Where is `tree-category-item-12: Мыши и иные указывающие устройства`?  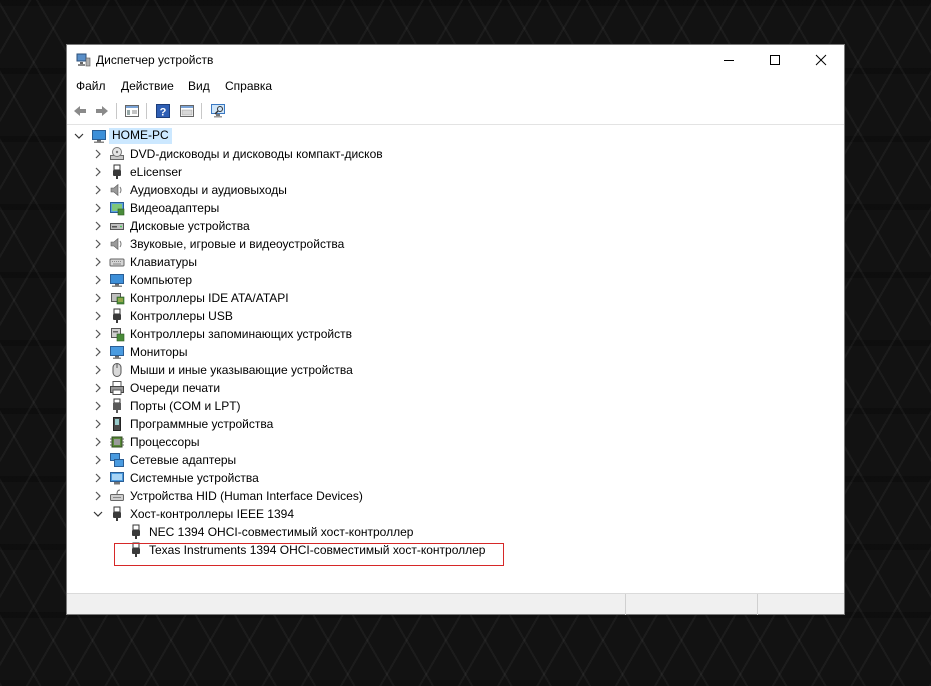 tree-category-item-12: Мыши и иные указывающие устройства is located at coordinates (453, 370).